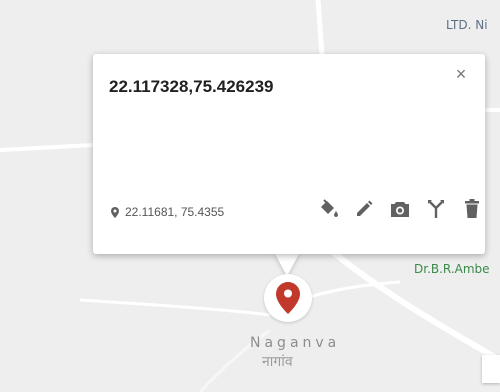 This screenshot has width=500, height=392. Describe the element at coordinates (491, 369) in the screenshot. I see `map-control-button` at that location.